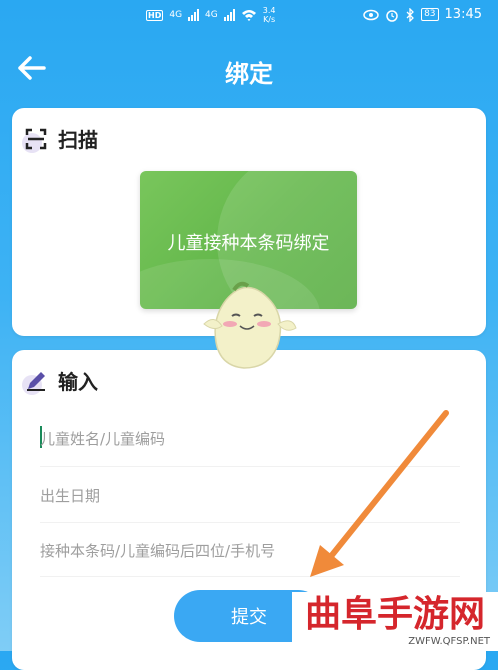 This screenshot has height=670, width=498. I want to click on mascot-image, so click(250, 325).